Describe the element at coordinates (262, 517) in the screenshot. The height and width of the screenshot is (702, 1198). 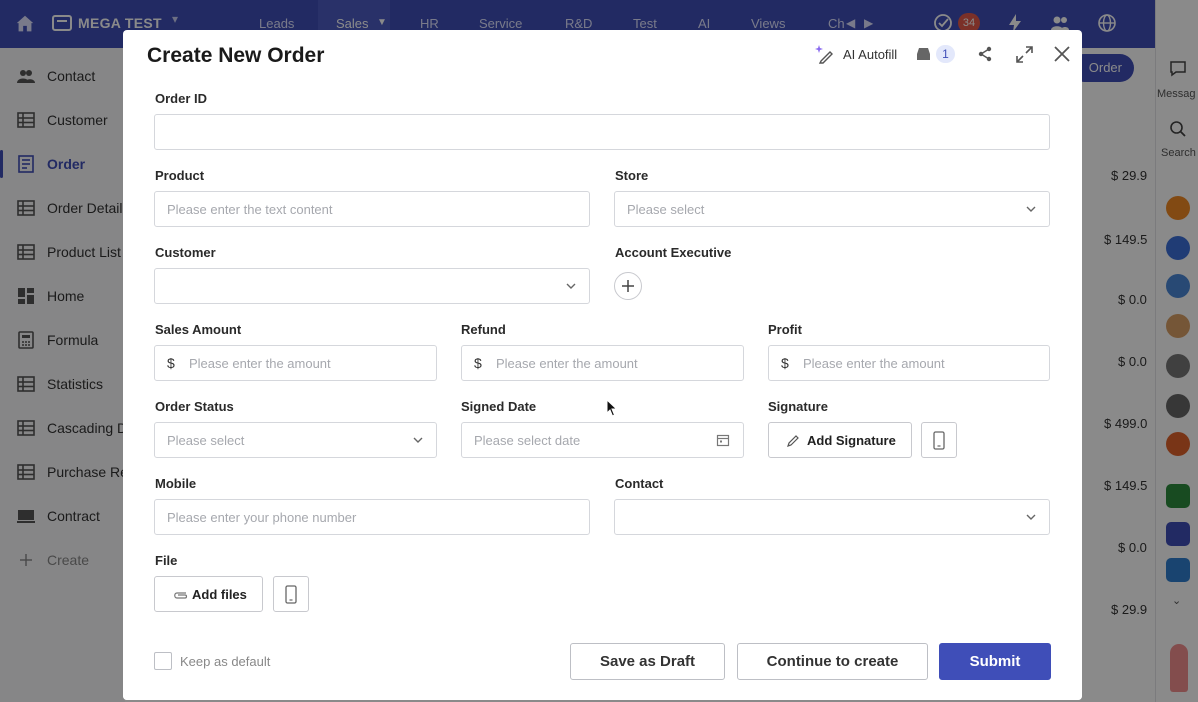
I see `mobile-placeholder: Please enter your phone number` at that location.